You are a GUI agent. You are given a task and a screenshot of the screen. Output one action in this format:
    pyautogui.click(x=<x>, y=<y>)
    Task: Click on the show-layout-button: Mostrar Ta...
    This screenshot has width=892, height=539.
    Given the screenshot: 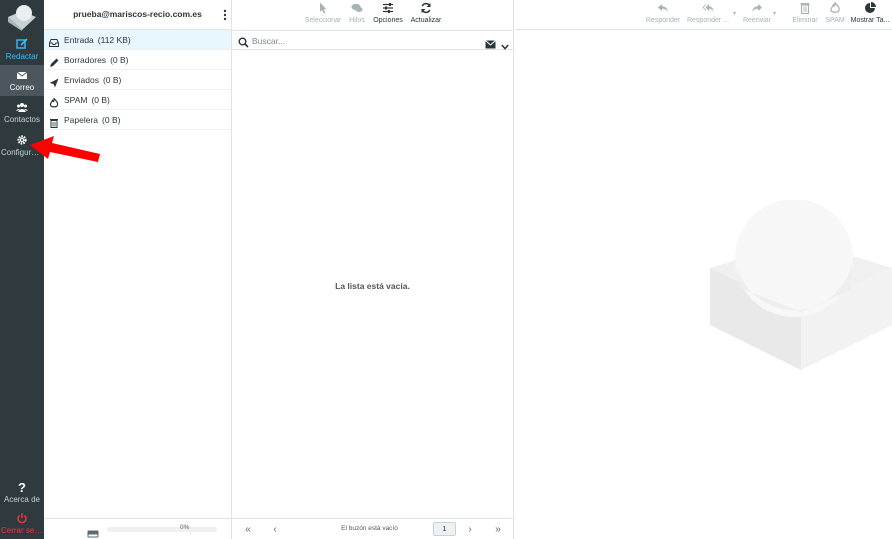 What is the action you would take?
    pyautogui.click(x=870, y=13)
    